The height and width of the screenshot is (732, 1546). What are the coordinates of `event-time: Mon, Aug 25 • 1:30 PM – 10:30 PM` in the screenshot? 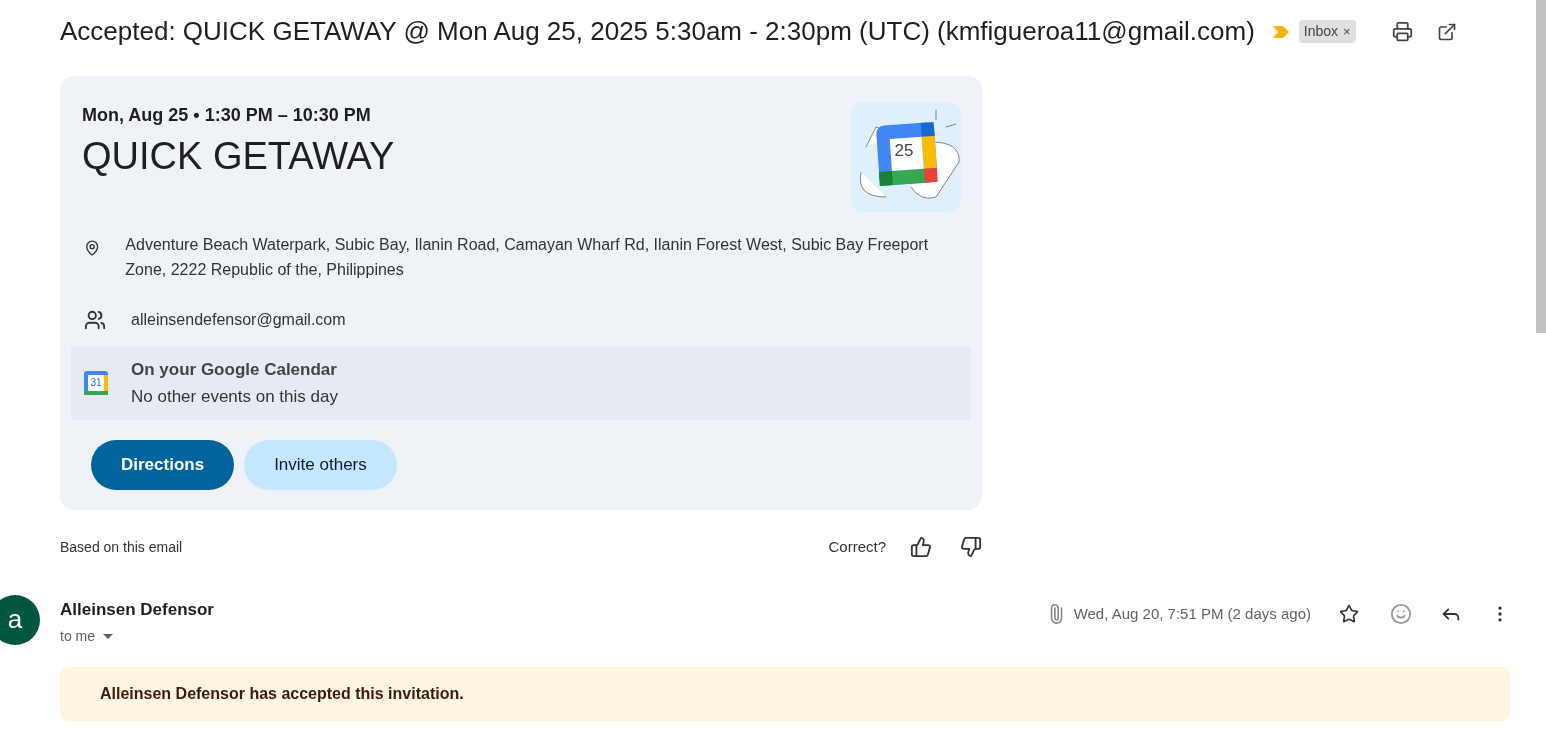 It's located at (227, 115).